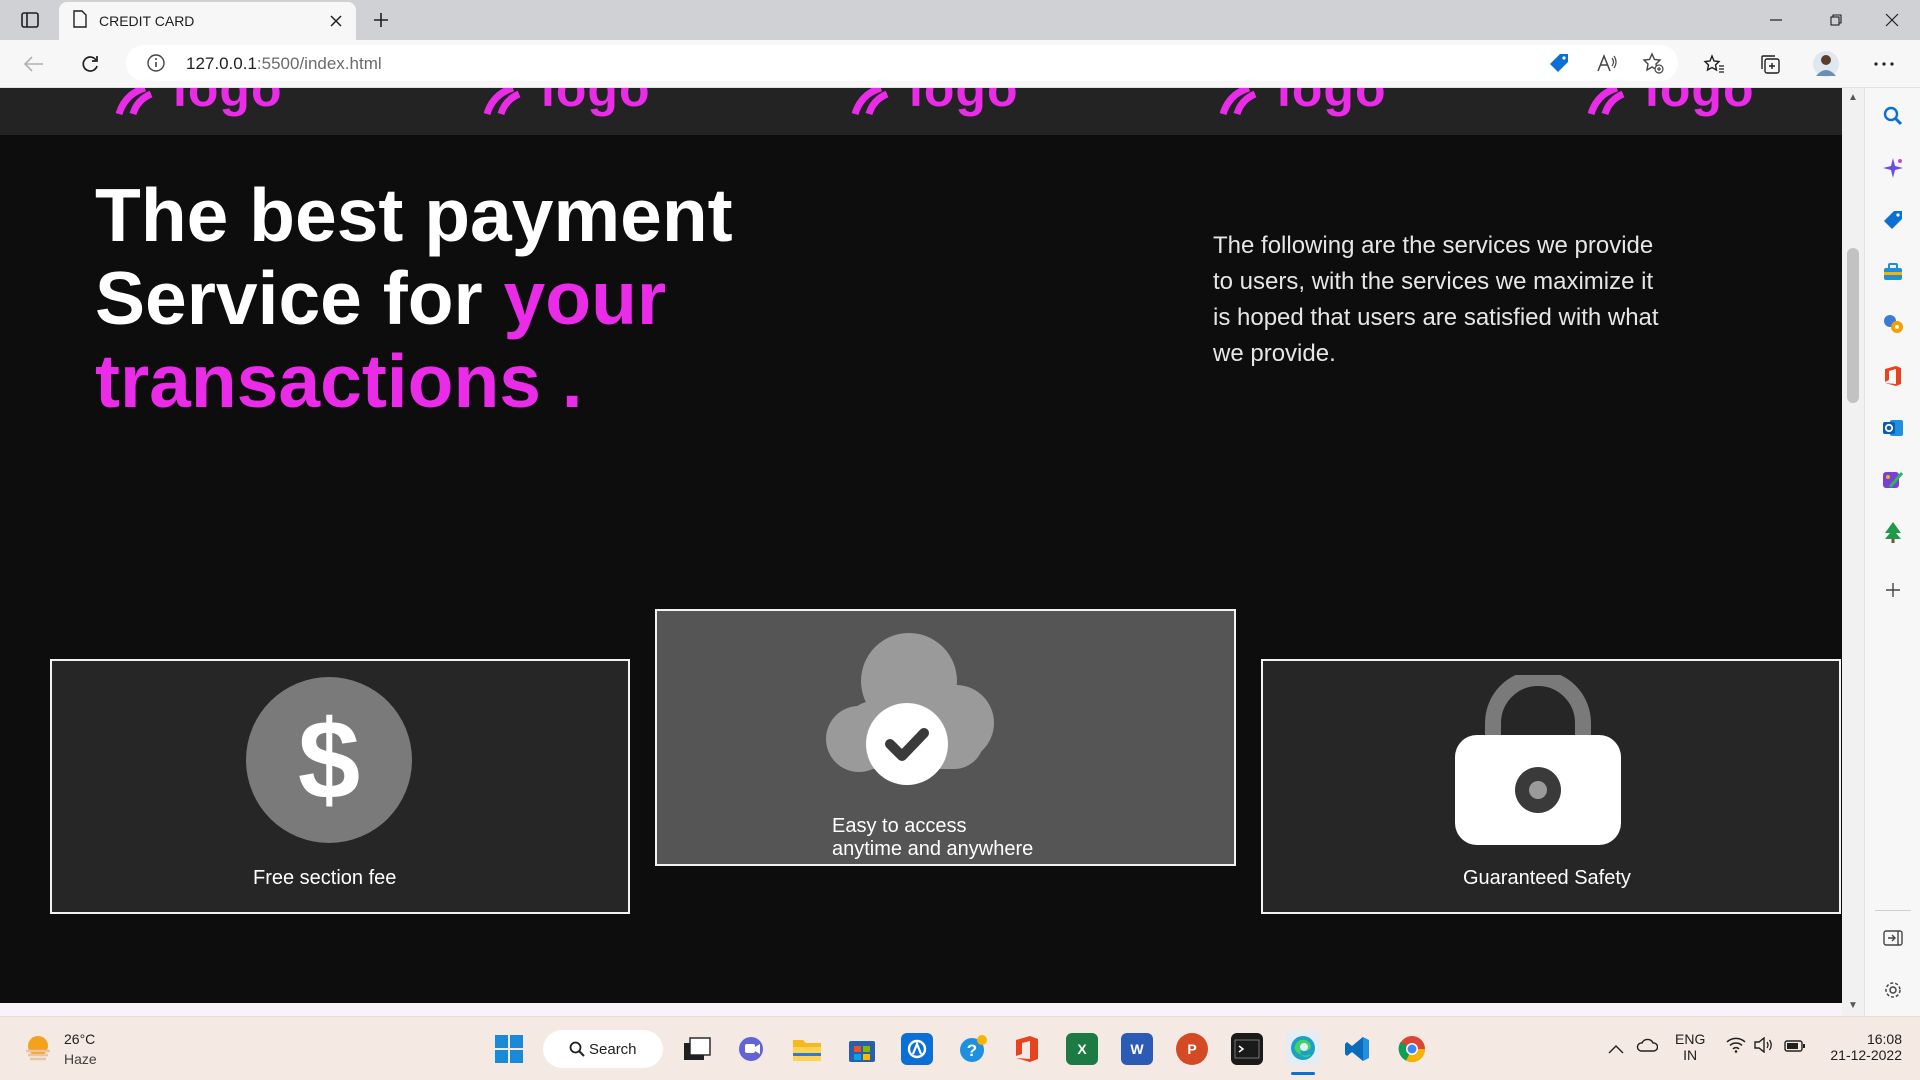 Image resolution: width=1920 pixels, height=1080 pixels. I want to click on outlook-icon, so click(1893, 428).